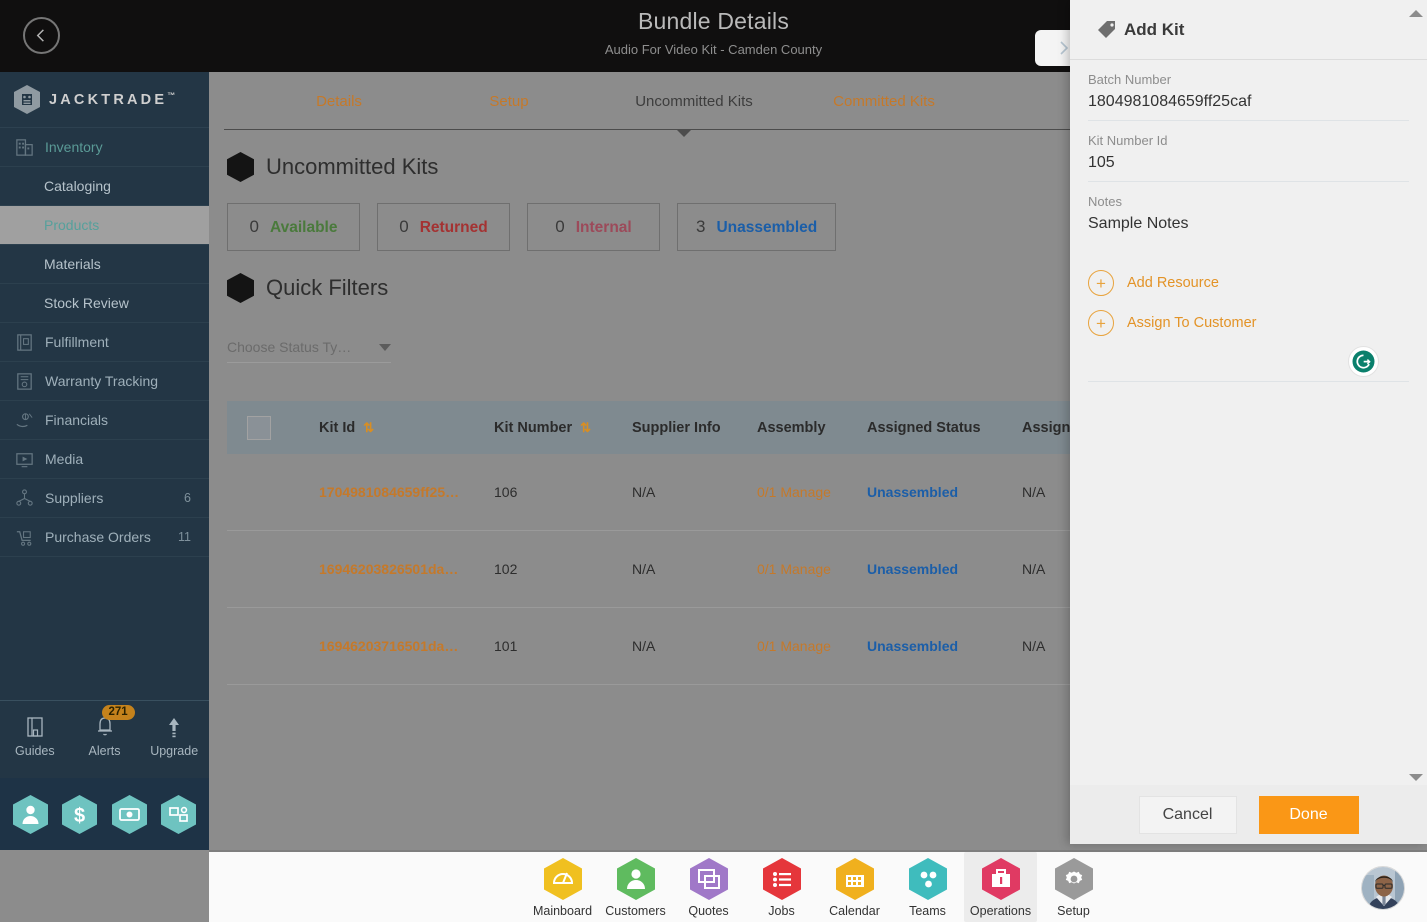 This screenshot has width=1427, height=922. What do you see at coordinates (562, 887) in the screenshot?
I see `bottom-nav-mainboard: Mainboard` at bounding box center [562, 887].